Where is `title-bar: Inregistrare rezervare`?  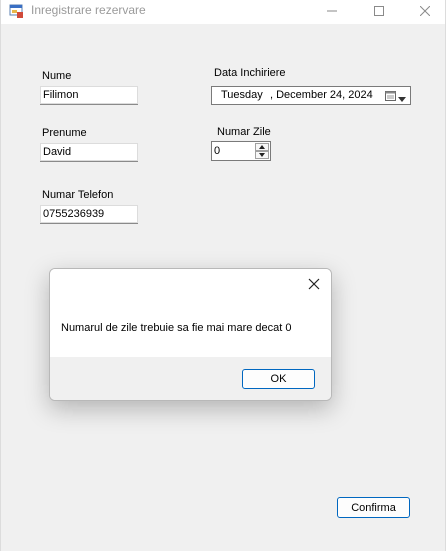
title-bar: Inregistrare rezervare is located at coordinates (223, 12).